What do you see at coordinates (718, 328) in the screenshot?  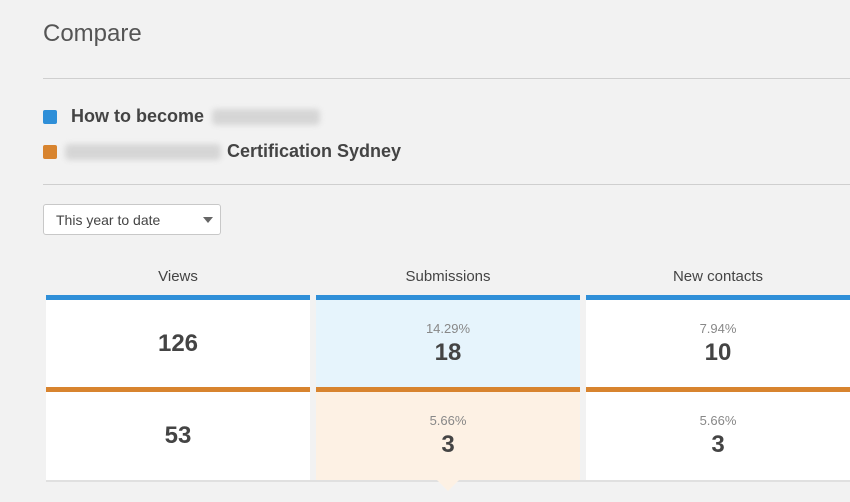 I see `metric-percent: 7.94%` at bounding box center [718, 328].